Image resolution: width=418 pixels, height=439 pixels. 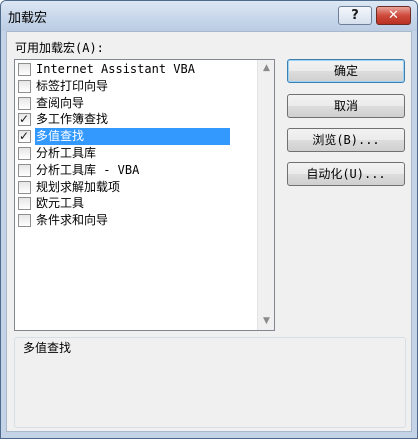 I want to click on dialog-title: 加载宏, so click(x=28, y=18).